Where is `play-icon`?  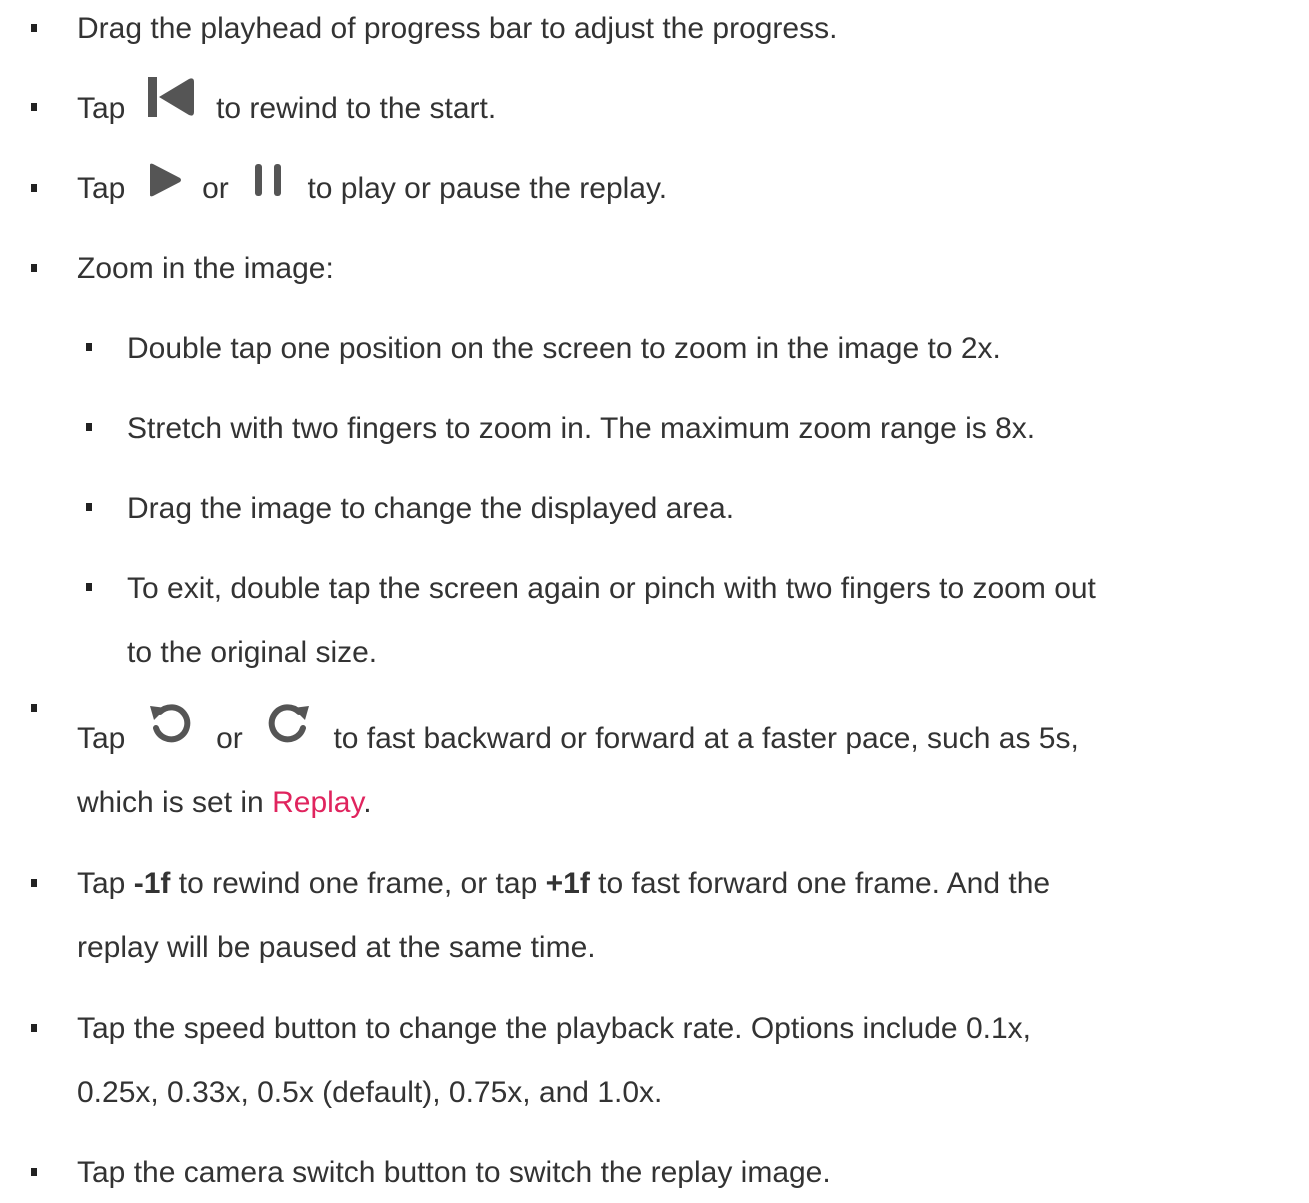
play-icon is located at coordinates (165, 187).